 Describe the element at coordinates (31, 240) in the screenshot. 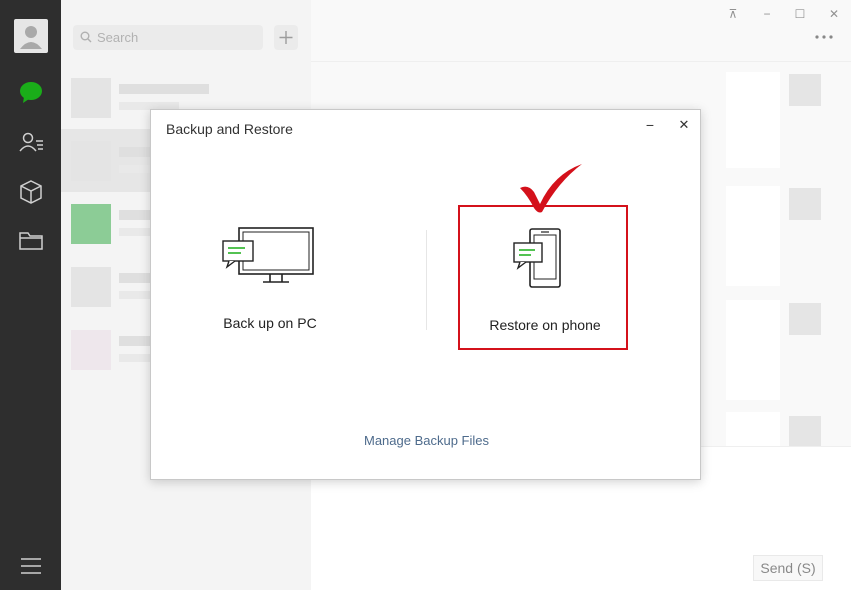

I see `folder-icon` at that location.